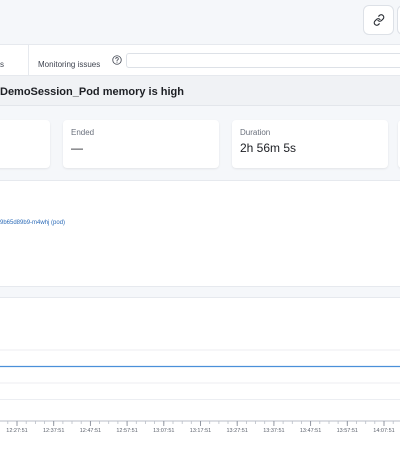 This screenshot has height=450, width=400. I want to click on stat-value: —, so click(77, 148).